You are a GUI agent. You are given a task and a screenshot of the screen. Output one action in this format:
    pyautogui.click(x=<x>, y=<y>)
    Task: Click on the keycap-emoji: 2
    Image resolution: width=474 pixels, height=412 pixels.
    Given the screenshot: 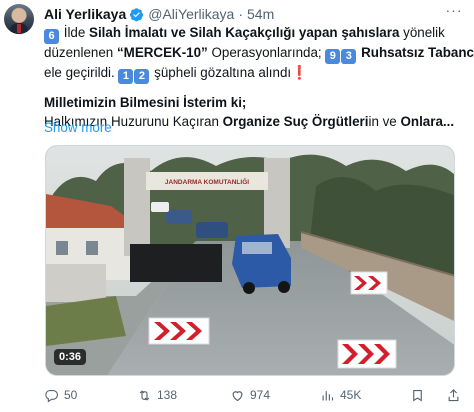 What is the action you would take?
    pyautogui.click(x=142, y=76)
    